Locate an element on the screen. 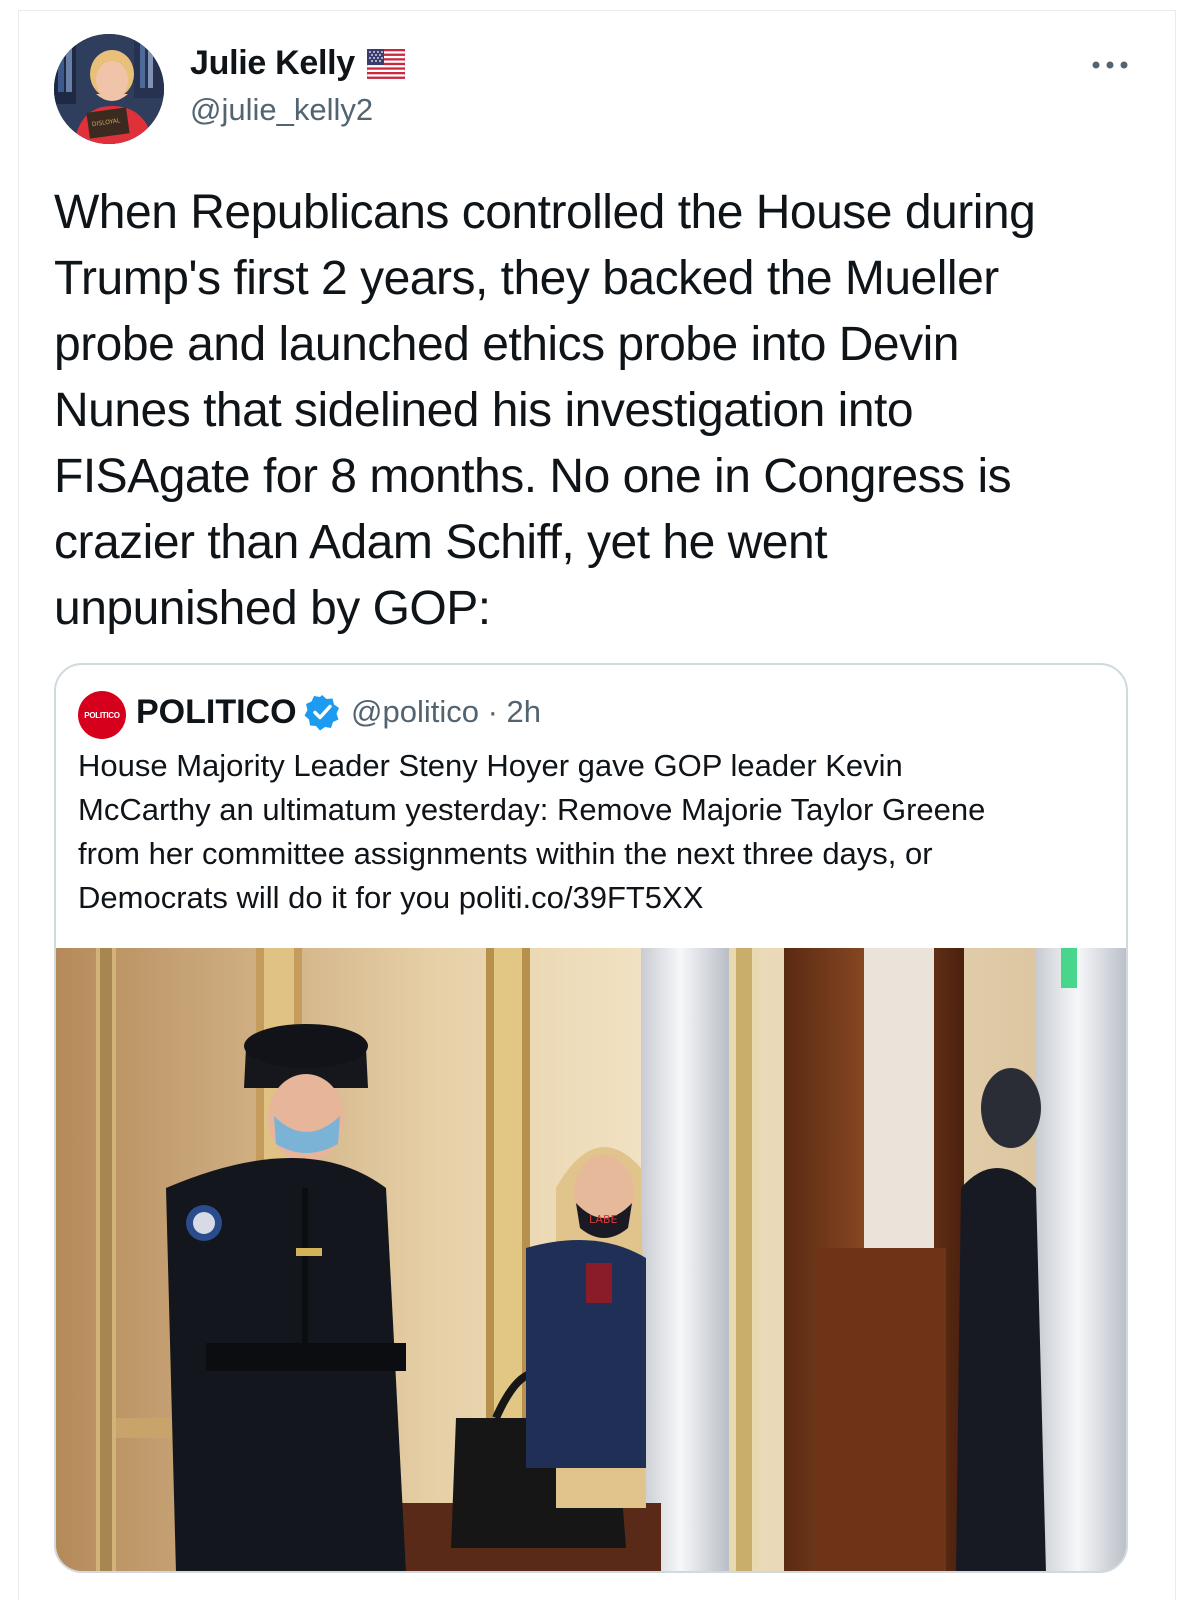  avatar-image: DISLOYAL is located at coordinates (109, 89).